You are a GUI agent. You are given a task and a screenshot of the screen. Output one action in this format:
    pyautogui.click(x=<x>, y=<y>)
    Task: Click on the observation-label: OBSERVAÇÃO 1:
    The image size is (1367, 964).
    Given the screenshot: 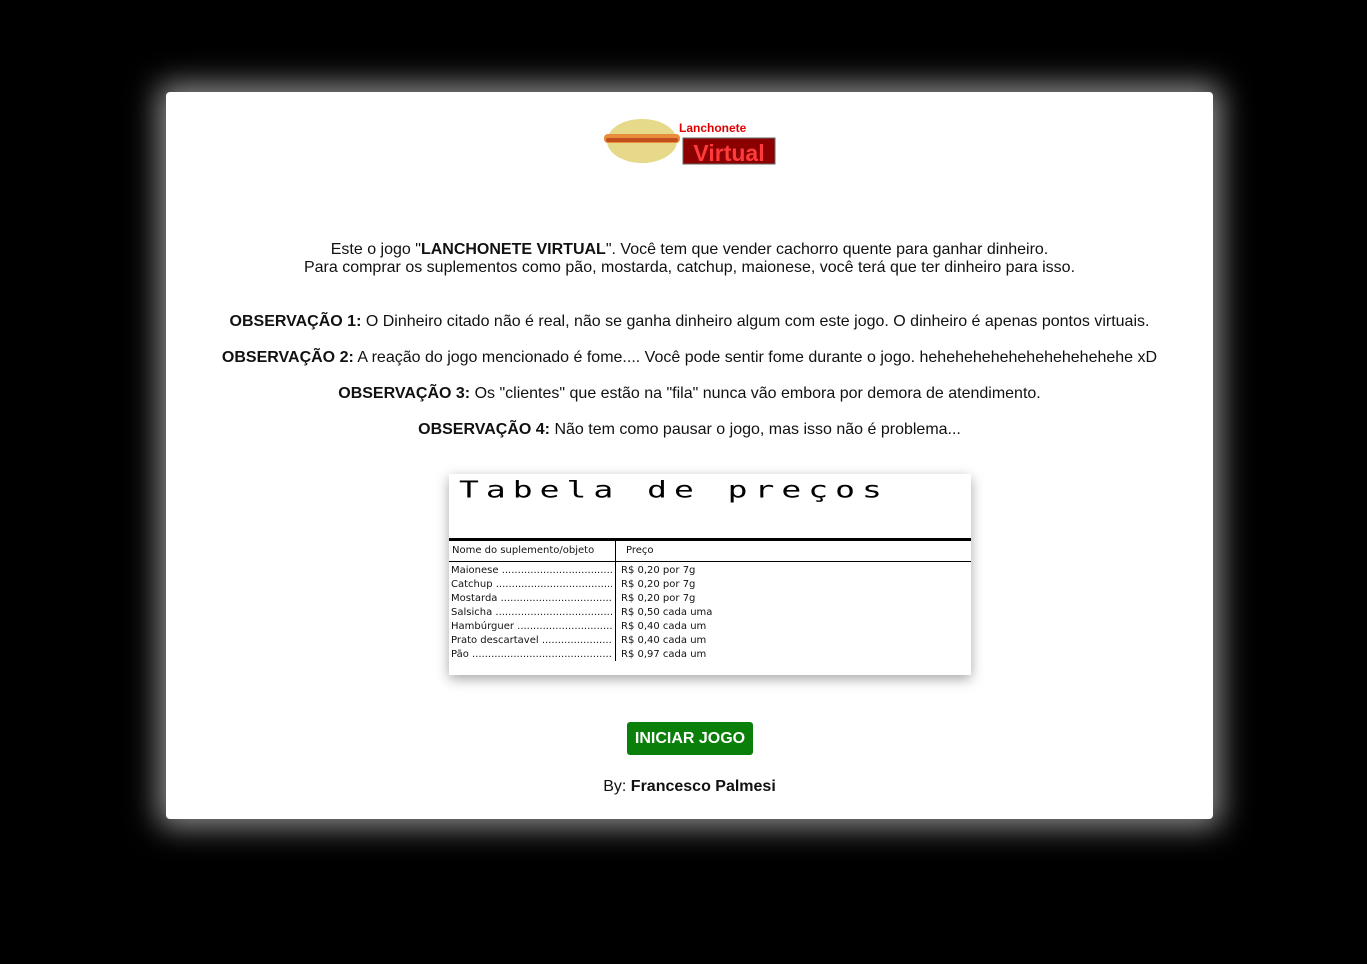 What is the action you would take?
    pyautogui.click(x=295, y=321)
    